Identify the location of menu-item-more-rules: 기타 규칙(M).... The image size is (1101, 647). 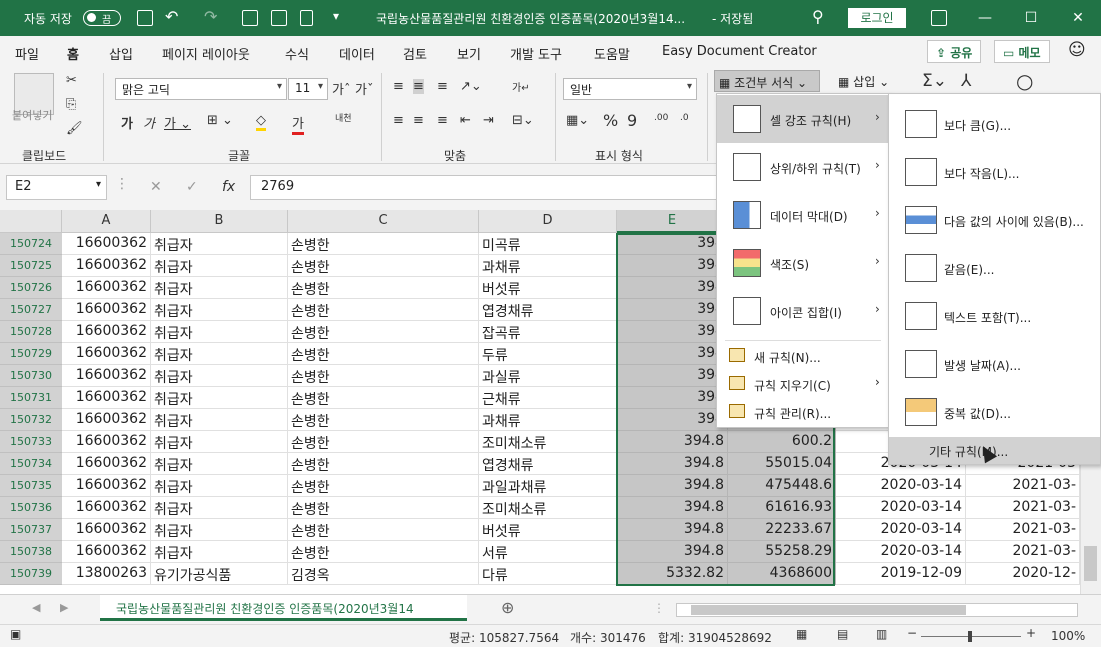
(994, 450).